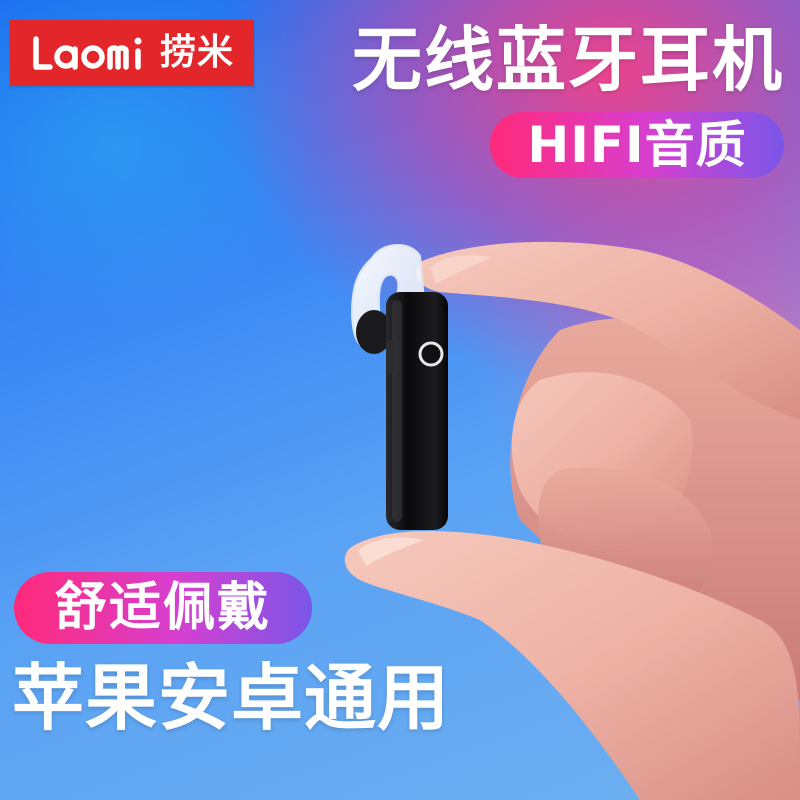 The width and height of the screenshot is (800, 800). I want to click on brand-wordmark, so click(87, 53).